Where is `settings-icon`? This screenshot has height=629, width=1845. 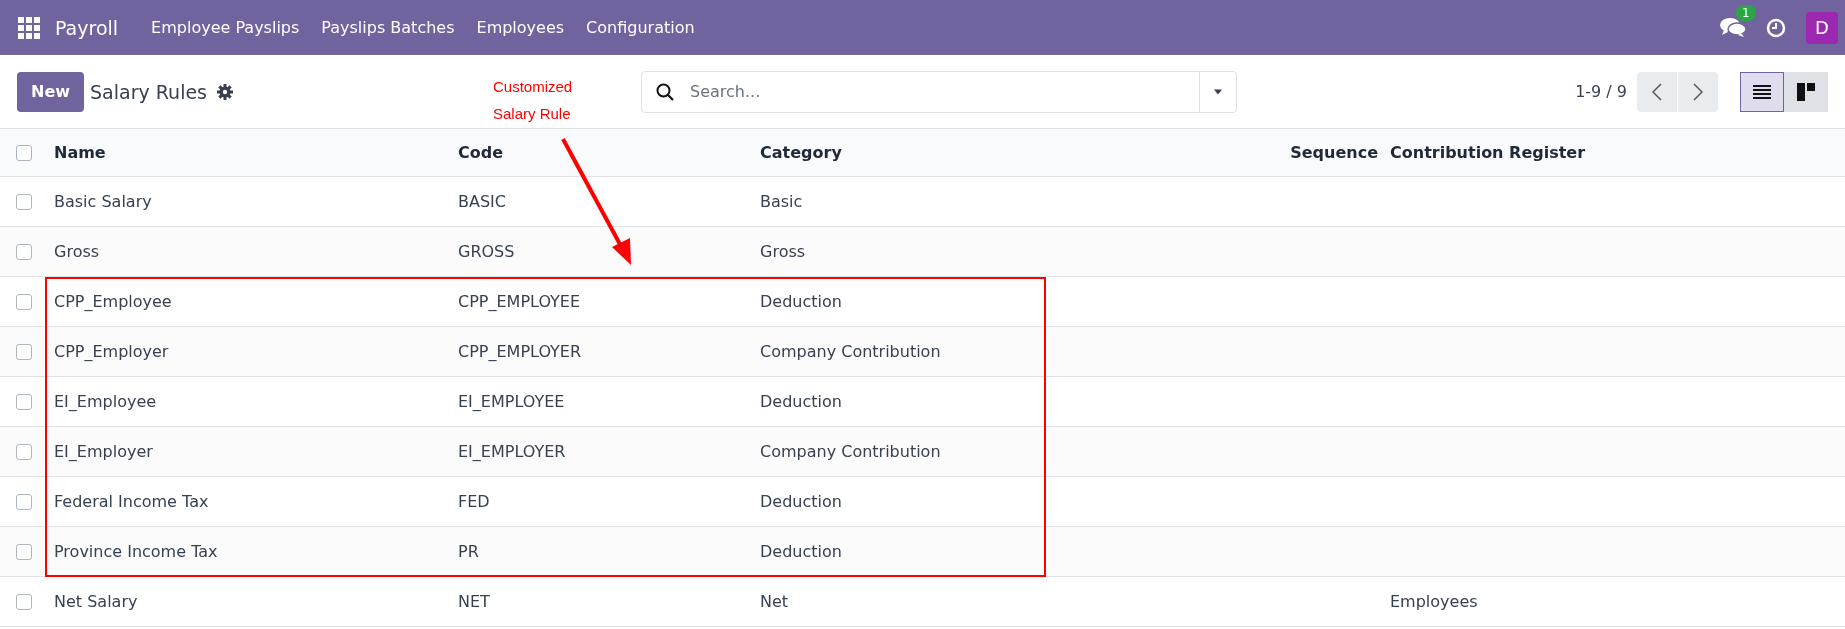
settings-icon is located at coordinates (225, 91).